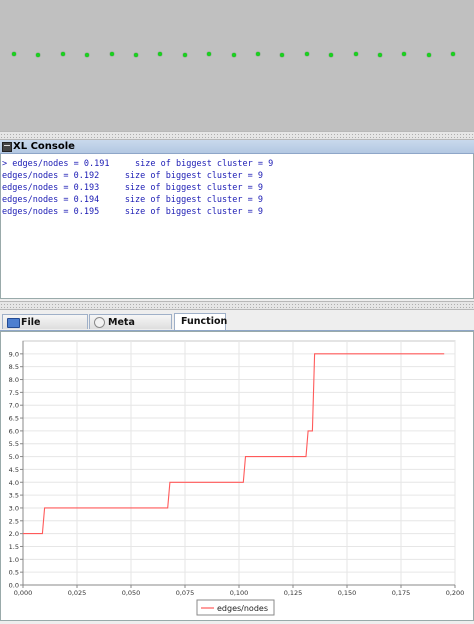 The height and width of the screenshot is (624, 474). I want to click on x-tick-label: 0,175, so click(401, 593).